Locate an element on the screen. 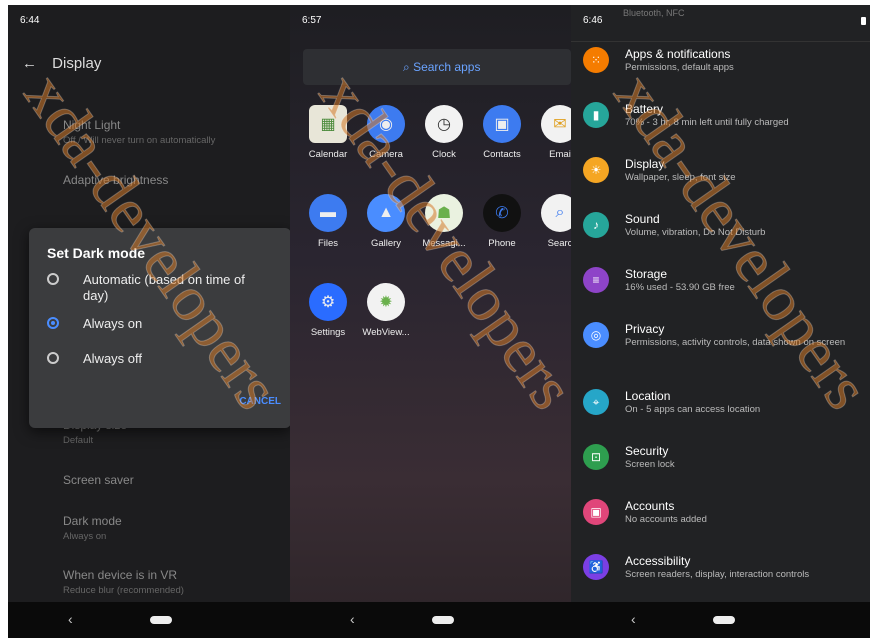 This screenshot has height=643, width=870. android-icon: ✹ is located at coordinates (386, 302).